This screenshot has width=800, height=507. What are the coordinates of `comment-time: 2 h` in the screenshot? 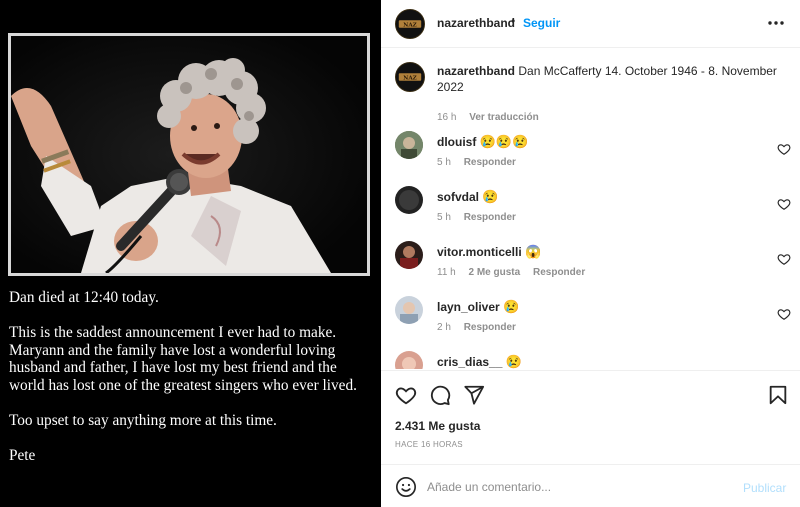 It's located at (444, 327).